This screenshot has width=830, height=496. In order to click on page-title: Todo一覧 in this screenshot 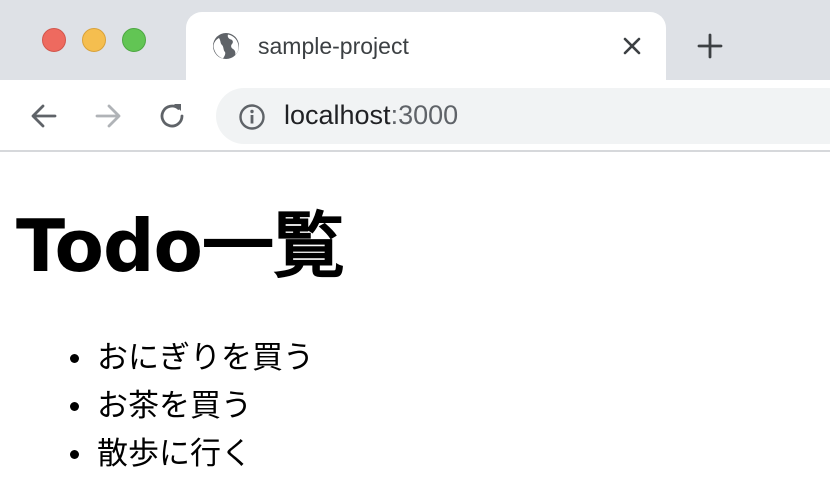, I will do `click(180, 246)`.